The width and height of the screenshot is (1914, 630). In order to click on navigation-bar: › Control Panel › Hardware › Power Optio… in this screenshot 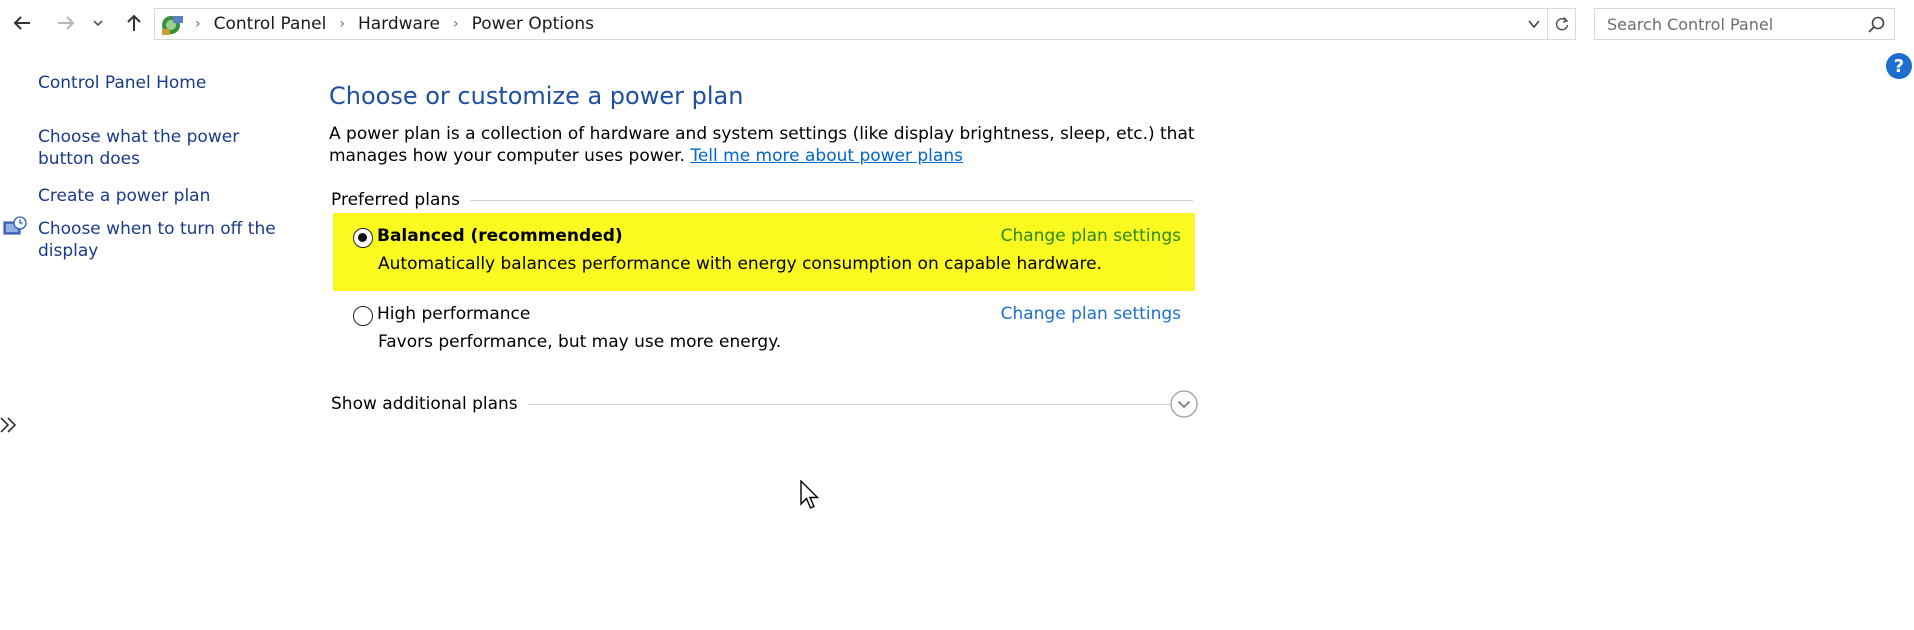, I will do `click(957, 24)`.